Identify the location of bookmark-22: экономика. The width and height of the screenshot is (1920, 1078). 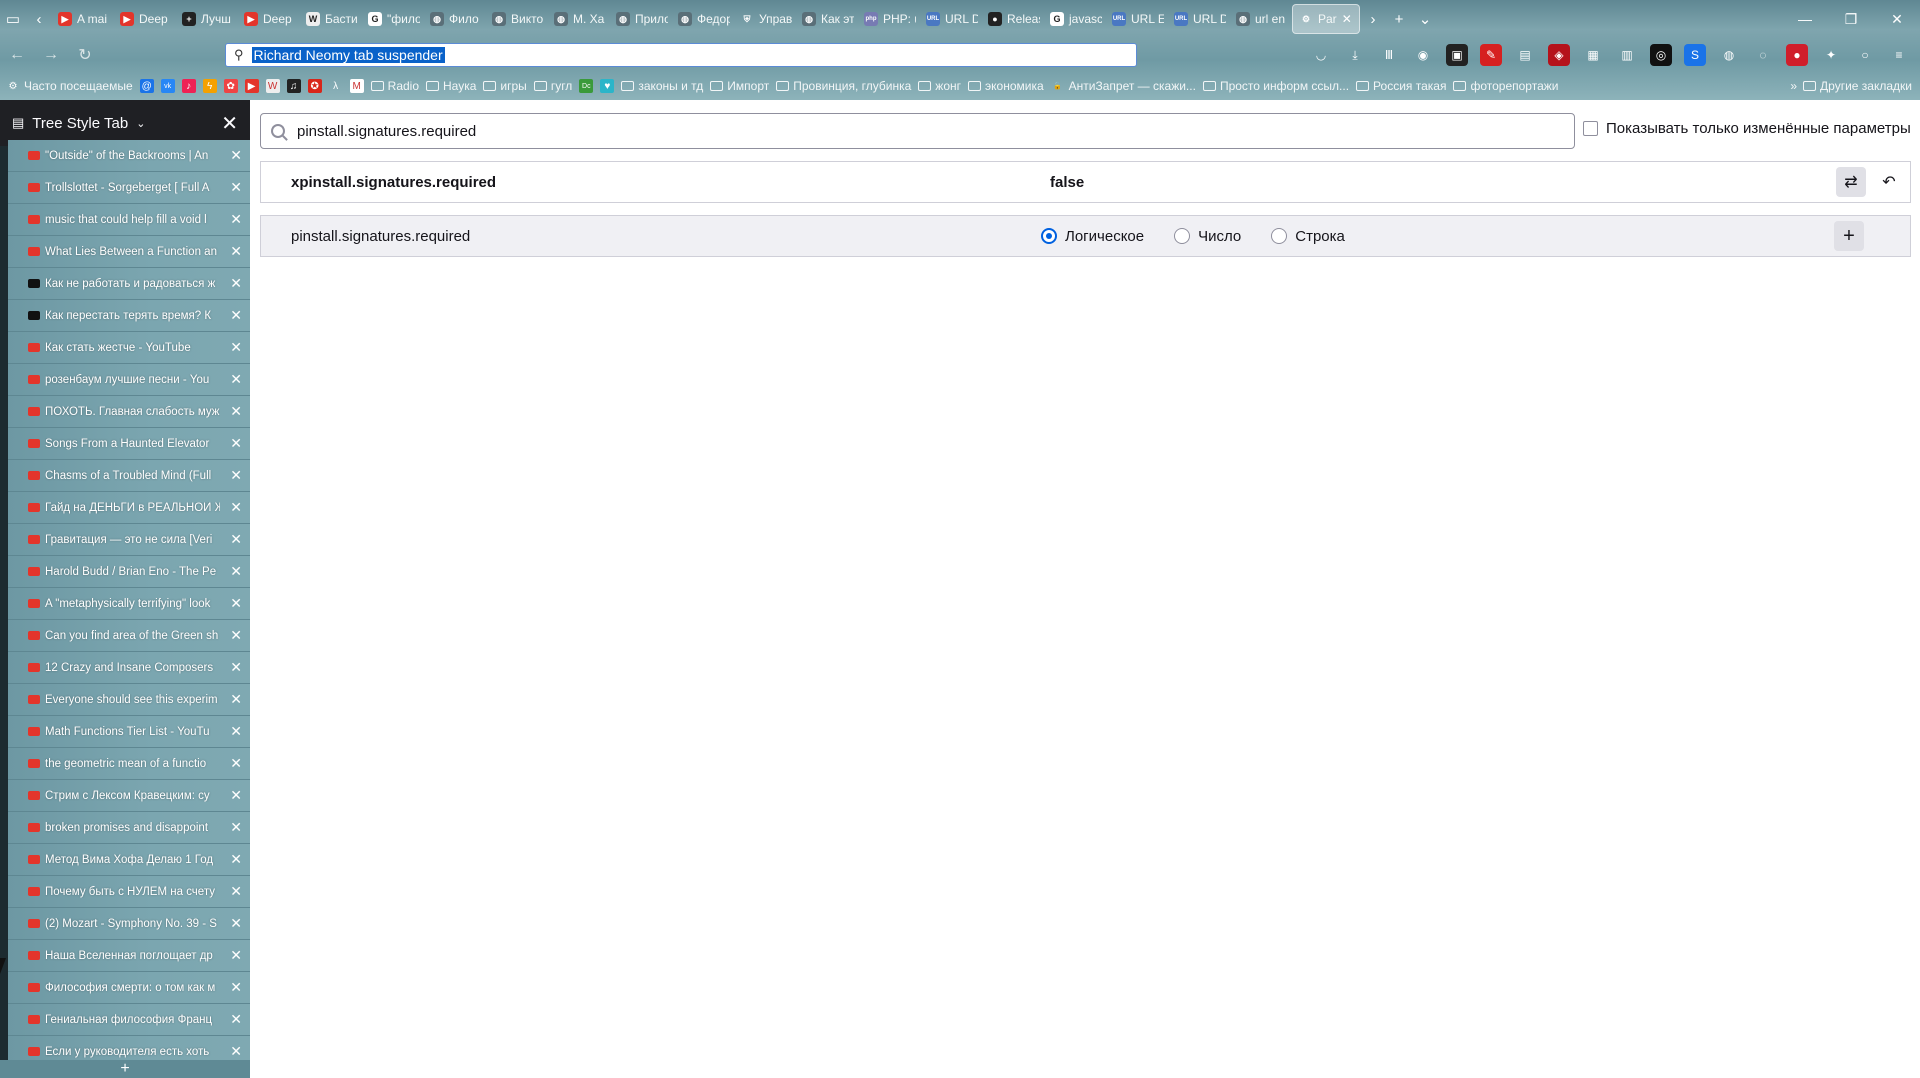
(1006, 86).